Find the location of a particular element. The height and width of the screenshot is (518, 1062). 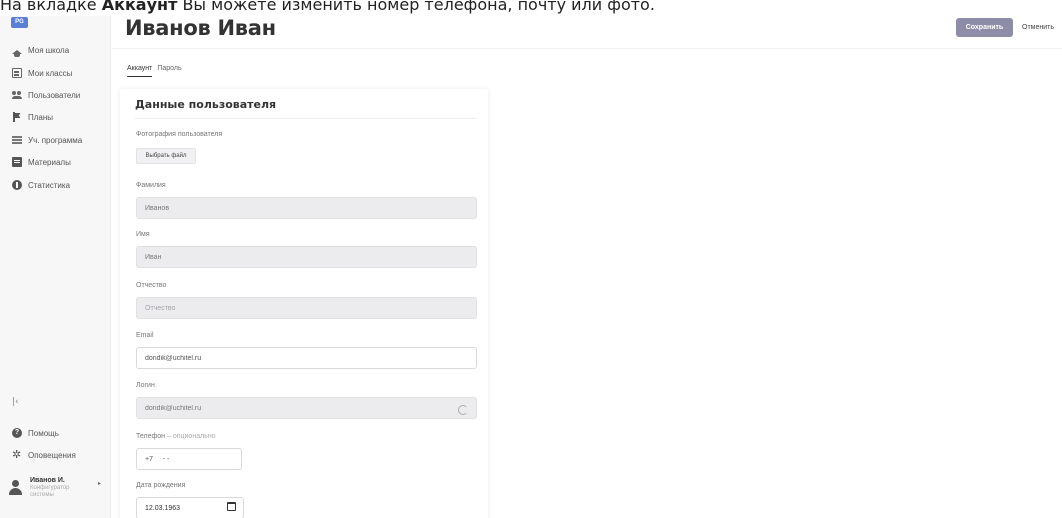

sidebar-item-my-school: Моя школа is located at coordinates (40, 50).